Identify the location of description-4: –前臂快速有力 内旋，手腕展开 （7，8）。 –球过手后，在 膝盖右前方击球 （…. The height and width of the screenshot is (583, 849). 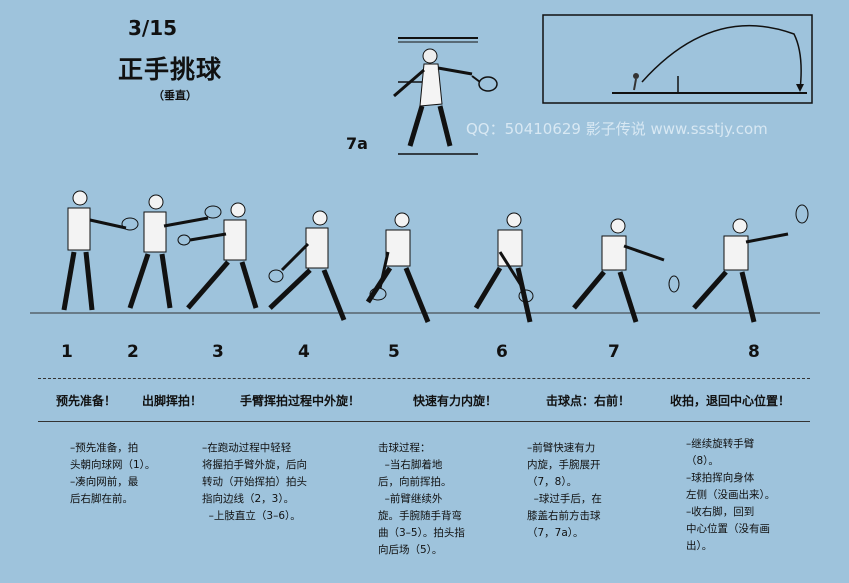
(564, 490).